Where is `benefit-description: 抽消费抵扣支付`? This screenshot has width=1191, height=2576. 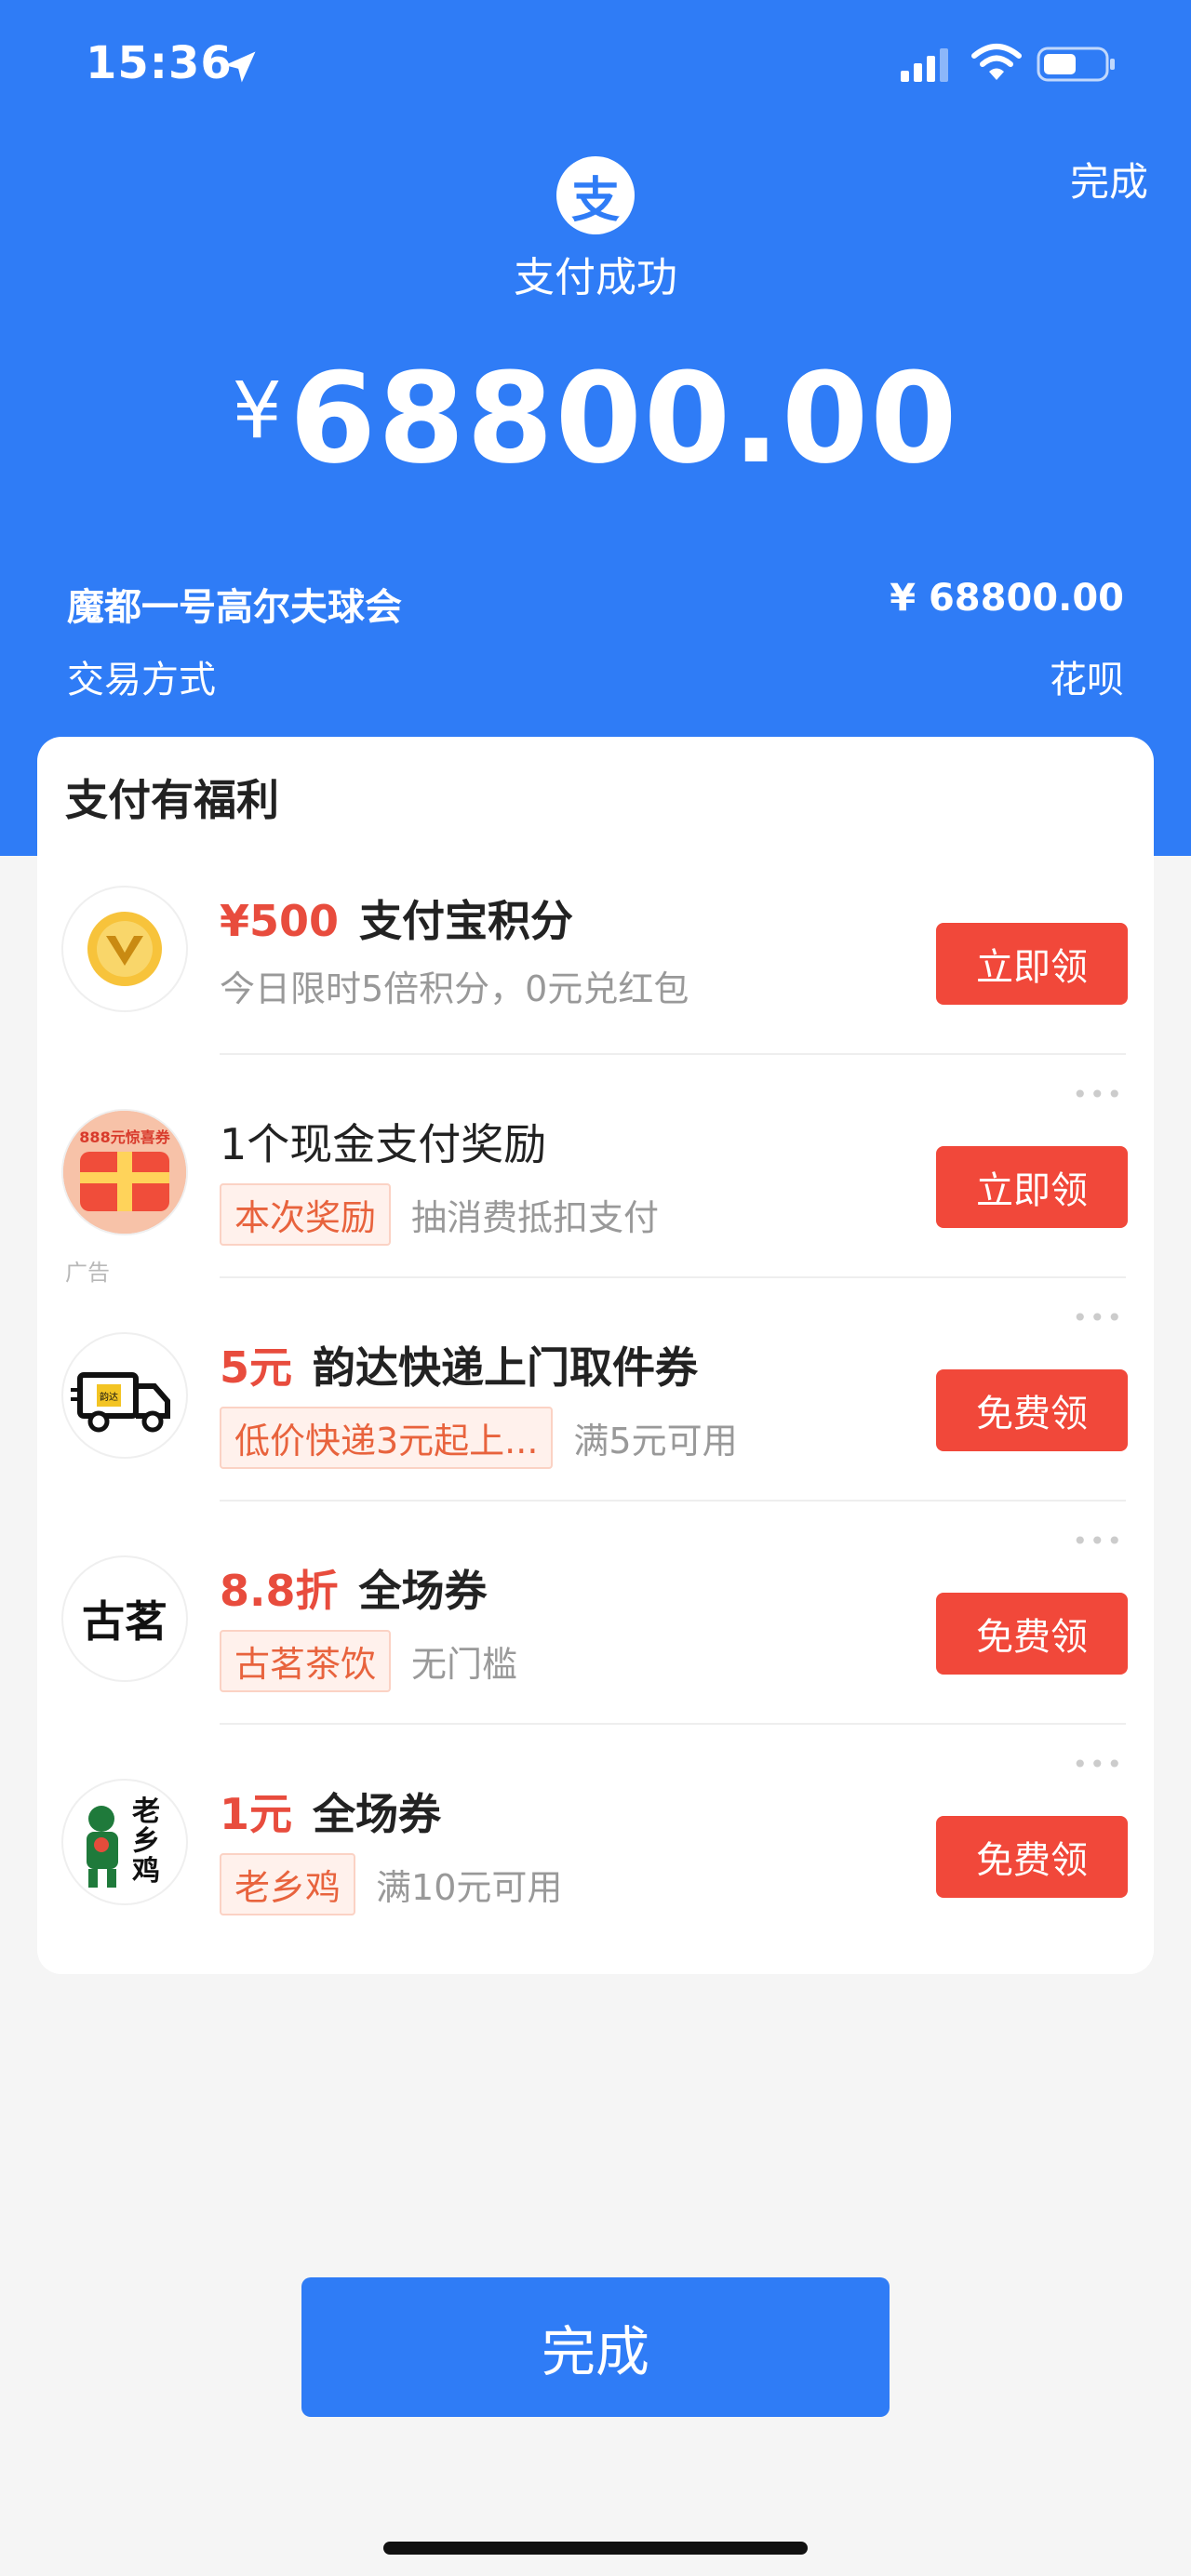 benefit-description: 抽消费抵扣支付 is located at coordinates (535, 1217).